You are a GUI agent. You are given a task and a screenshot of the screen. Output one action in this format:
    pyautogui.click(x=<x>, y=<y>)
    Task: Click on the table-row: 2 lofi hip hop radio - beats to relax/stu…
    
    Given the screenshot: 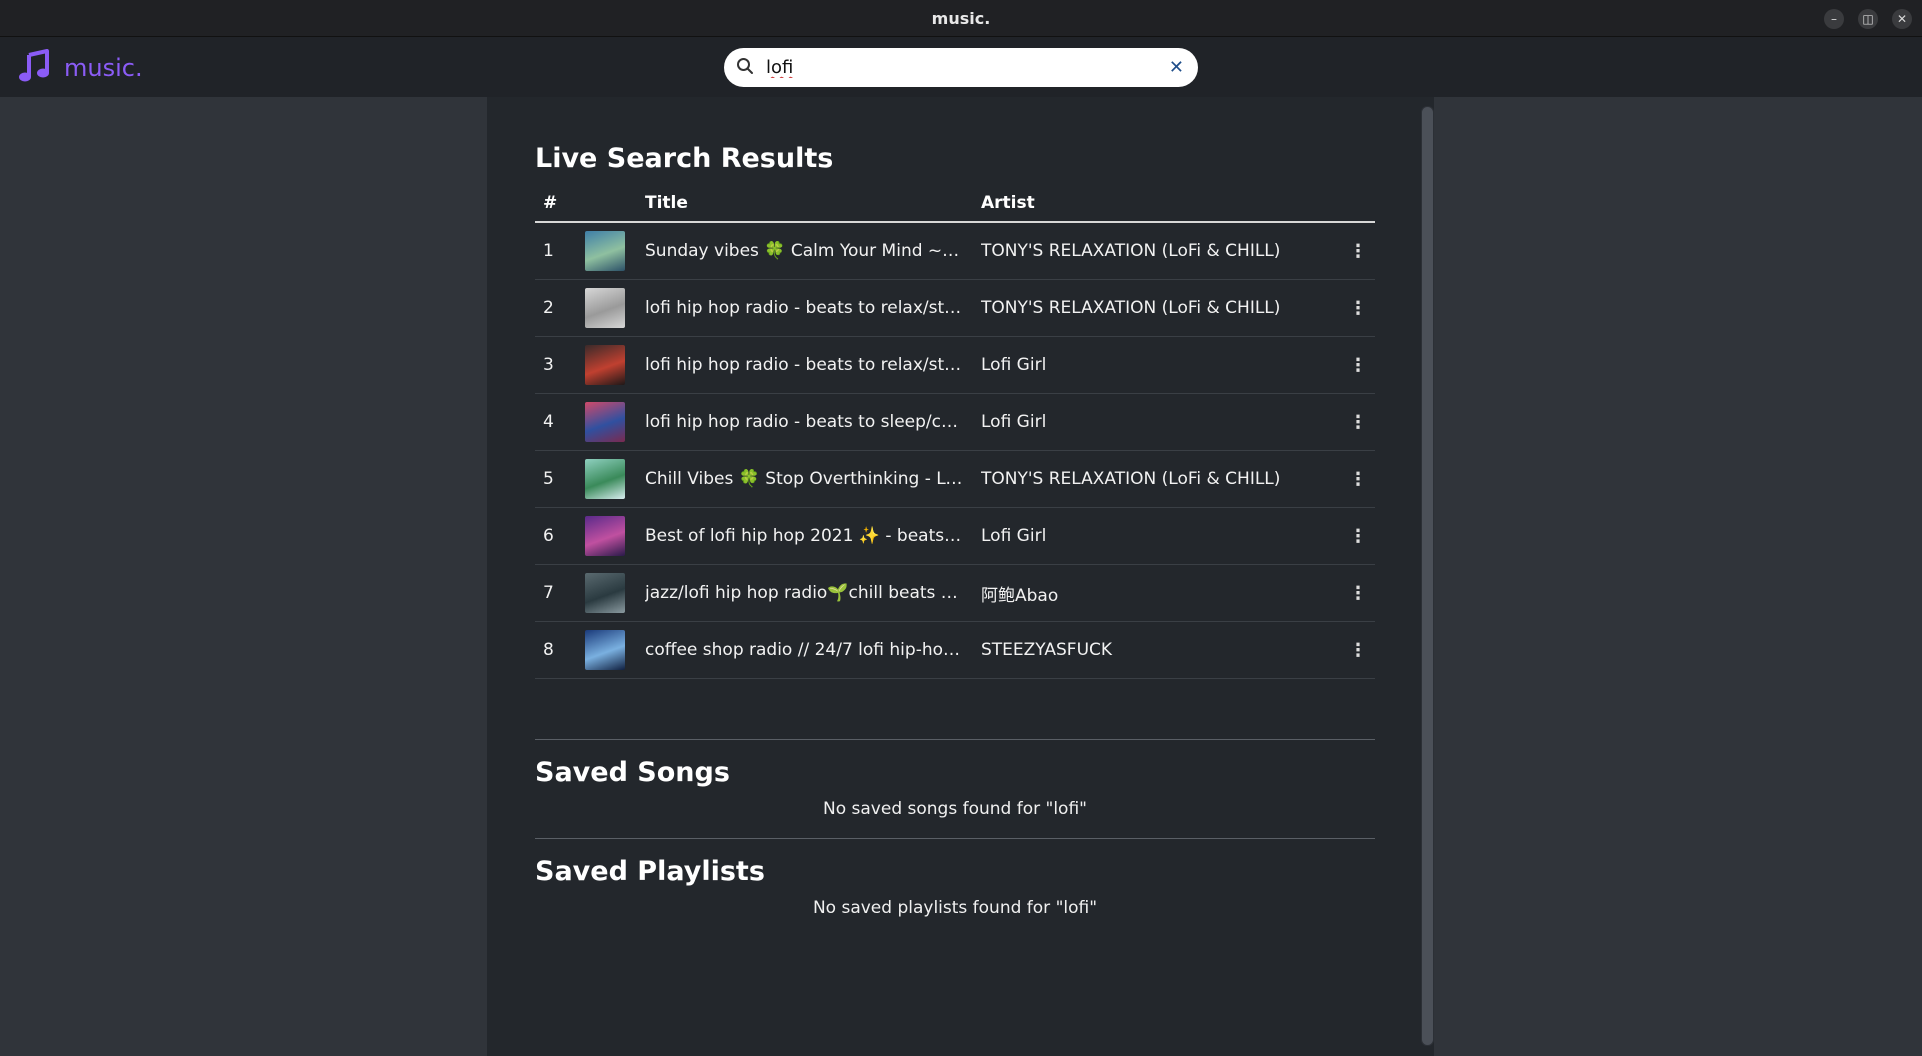 What is the action you would take?
    pyautogui.click(x=955, y=308)
    